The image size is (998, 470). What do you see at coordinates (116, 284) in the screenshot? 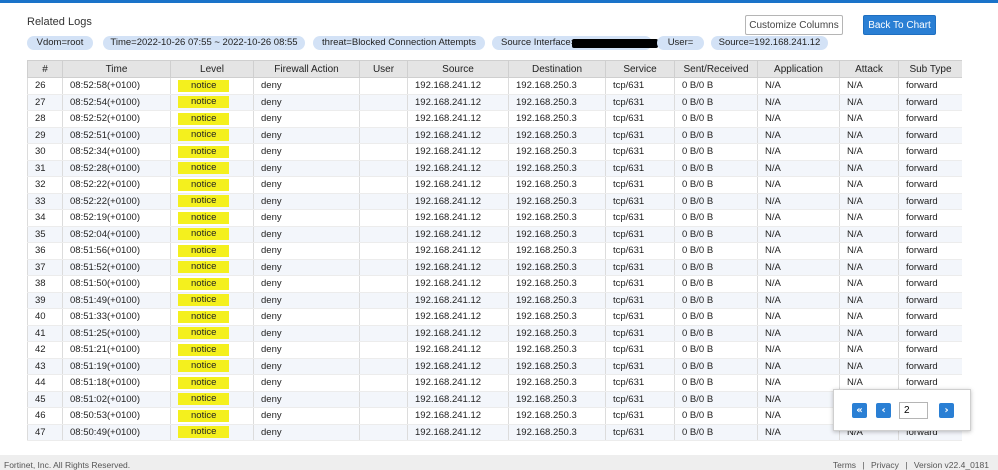
I see `cell-time: 08:51:50(+0100)` at bounding box center [116, 284].